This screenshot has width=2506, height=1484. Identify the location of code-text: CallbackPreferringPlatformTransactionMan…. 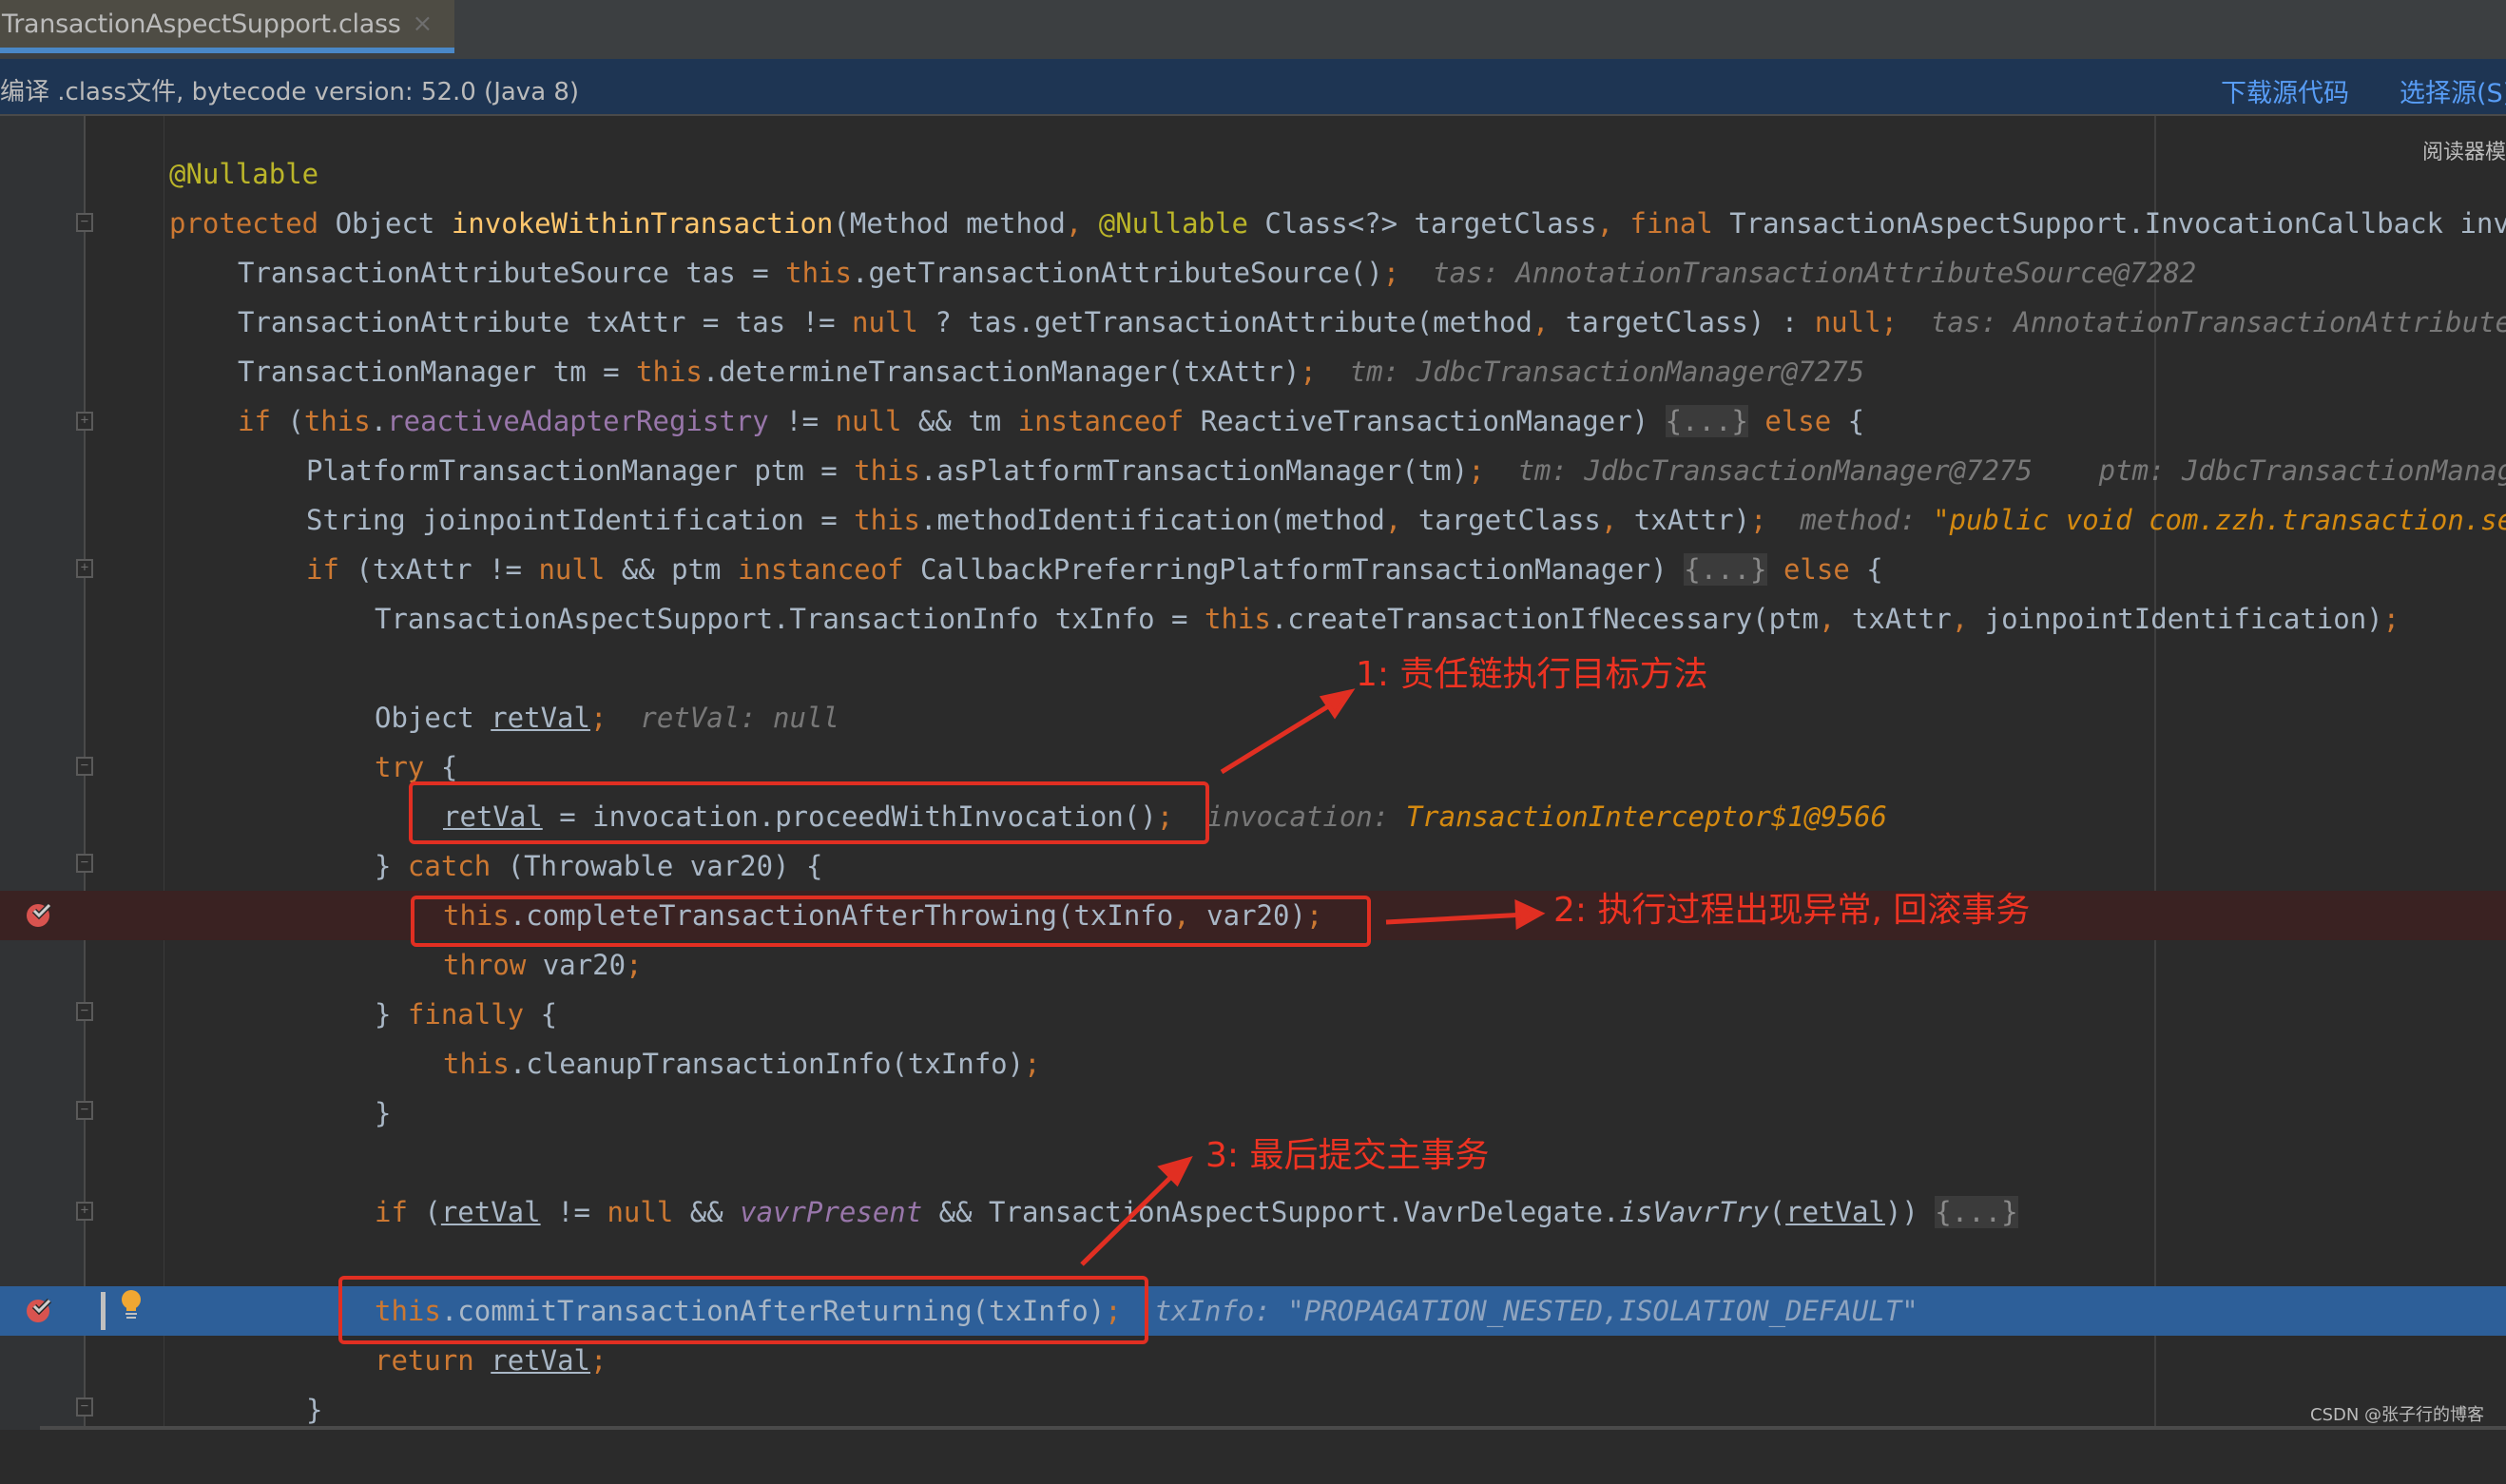
(1294, 569).